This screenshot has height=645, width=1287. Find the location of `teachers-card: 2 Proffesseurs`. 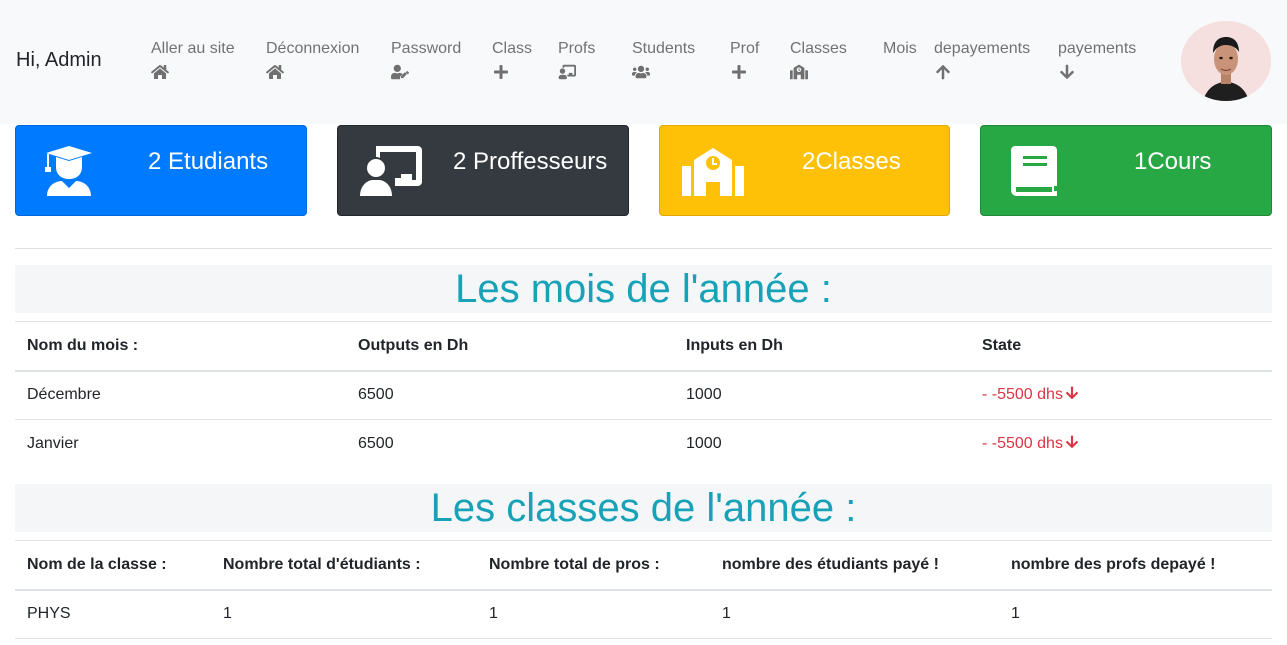

teachers-card: 2 Proffesseurs is located at coordinates (483, 170).